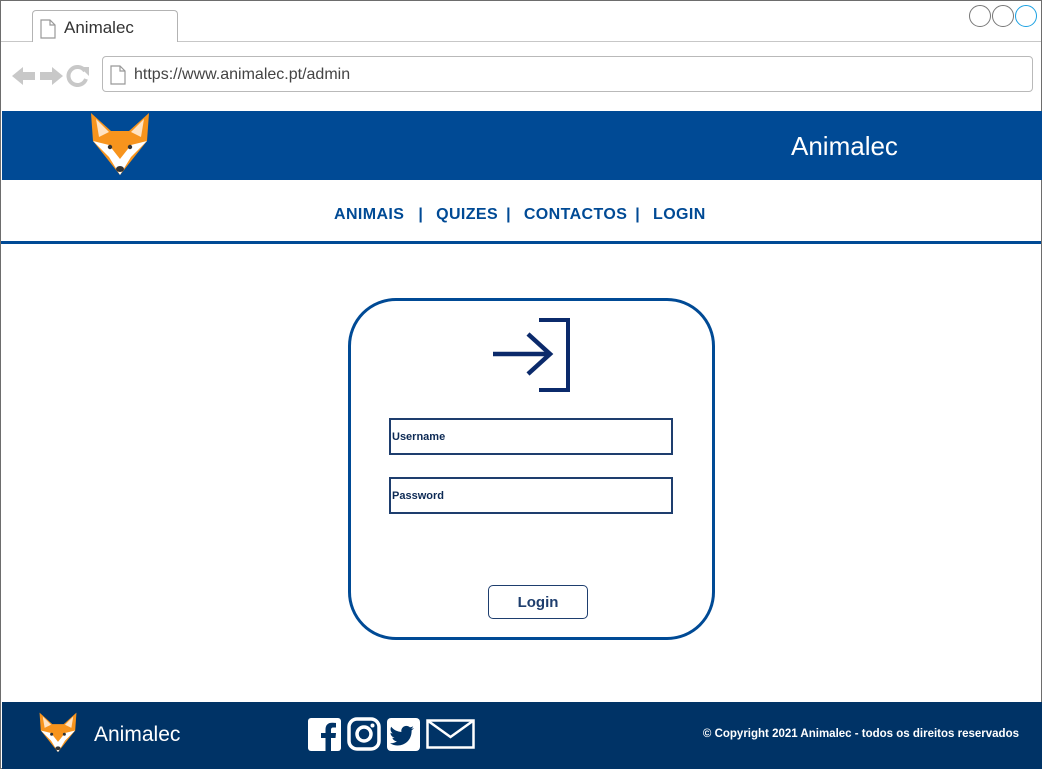 The image size is (1042, 769). I want to click on password-input, so click(531, 495).